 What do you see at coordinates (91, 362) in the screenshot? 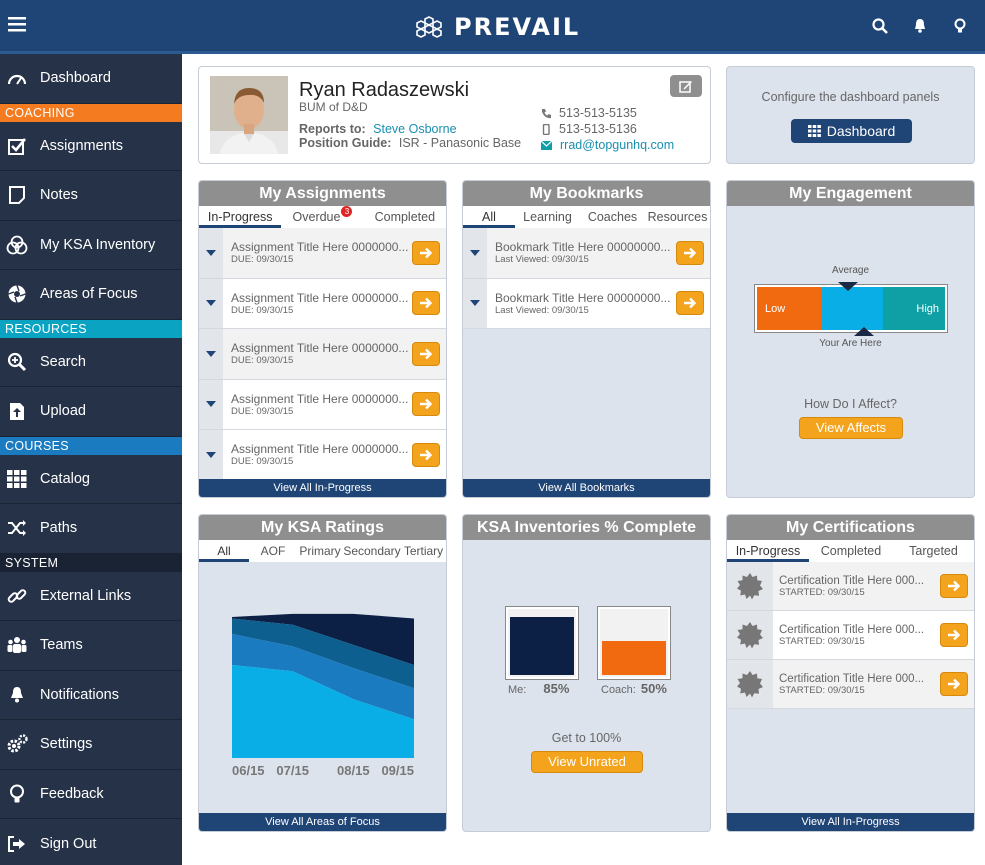
I see `sidebar-item-search: Search` at bounding box center [91, 362].